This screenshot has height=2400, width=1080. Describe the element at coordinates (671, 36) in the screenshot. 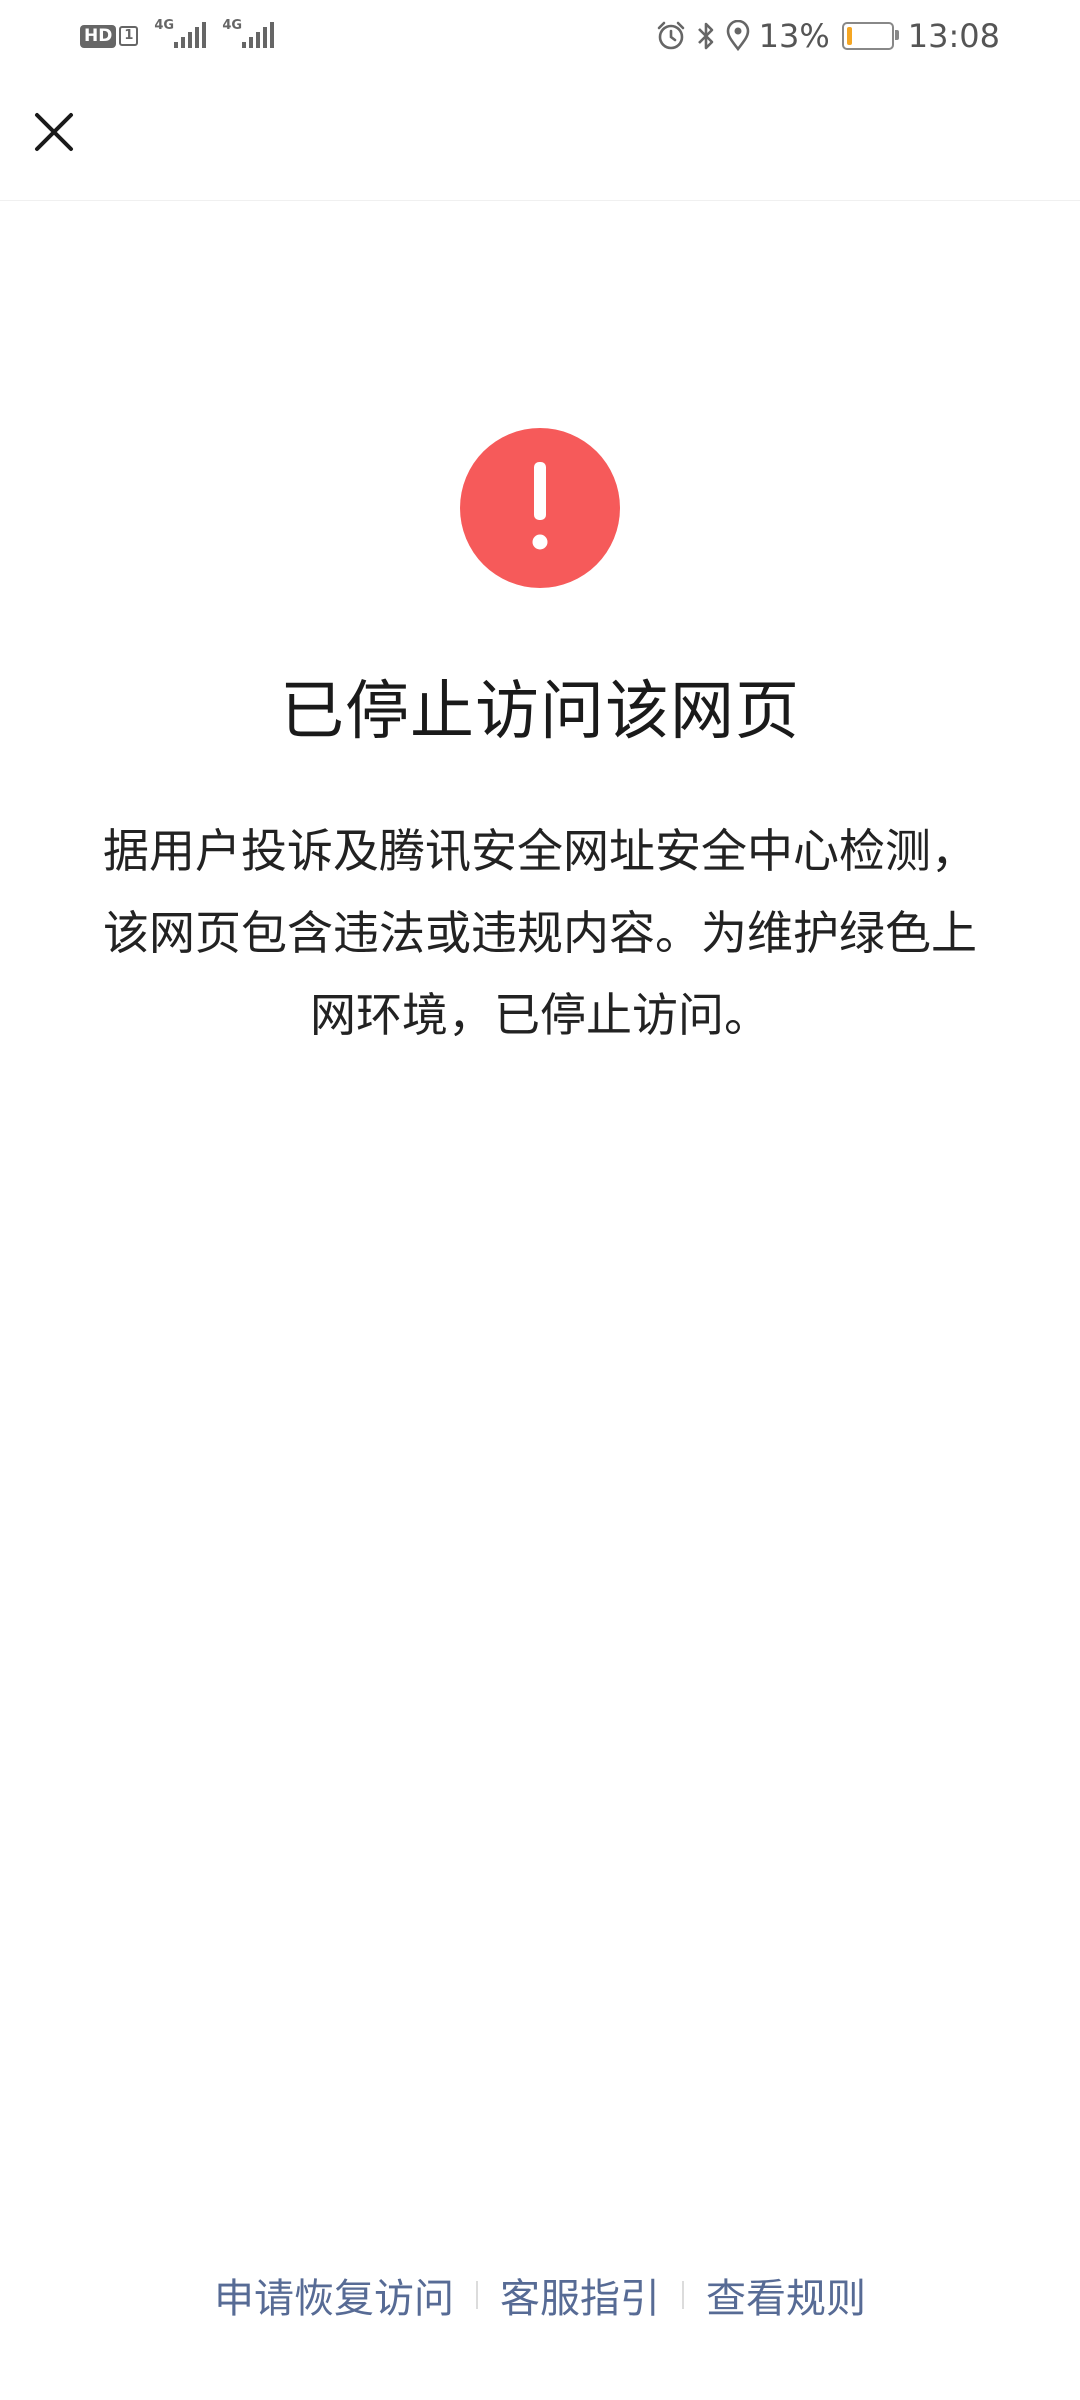

I see `alarm-icon` at that location.